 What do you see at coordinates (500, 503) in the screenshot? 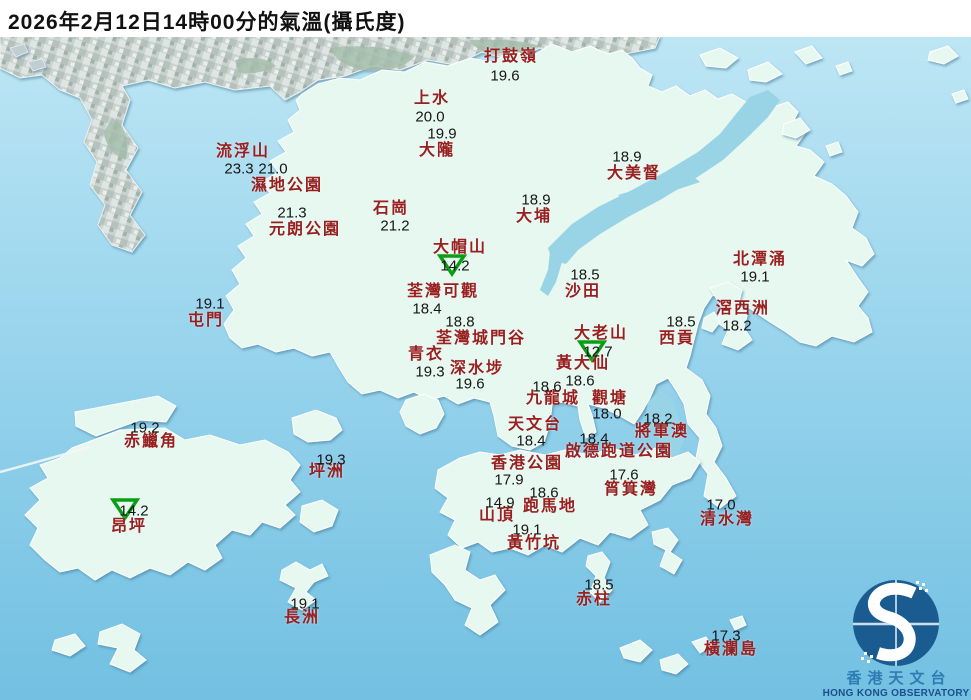
I see `station-temperature-value: 14.9` at bounding box center [500, 503].